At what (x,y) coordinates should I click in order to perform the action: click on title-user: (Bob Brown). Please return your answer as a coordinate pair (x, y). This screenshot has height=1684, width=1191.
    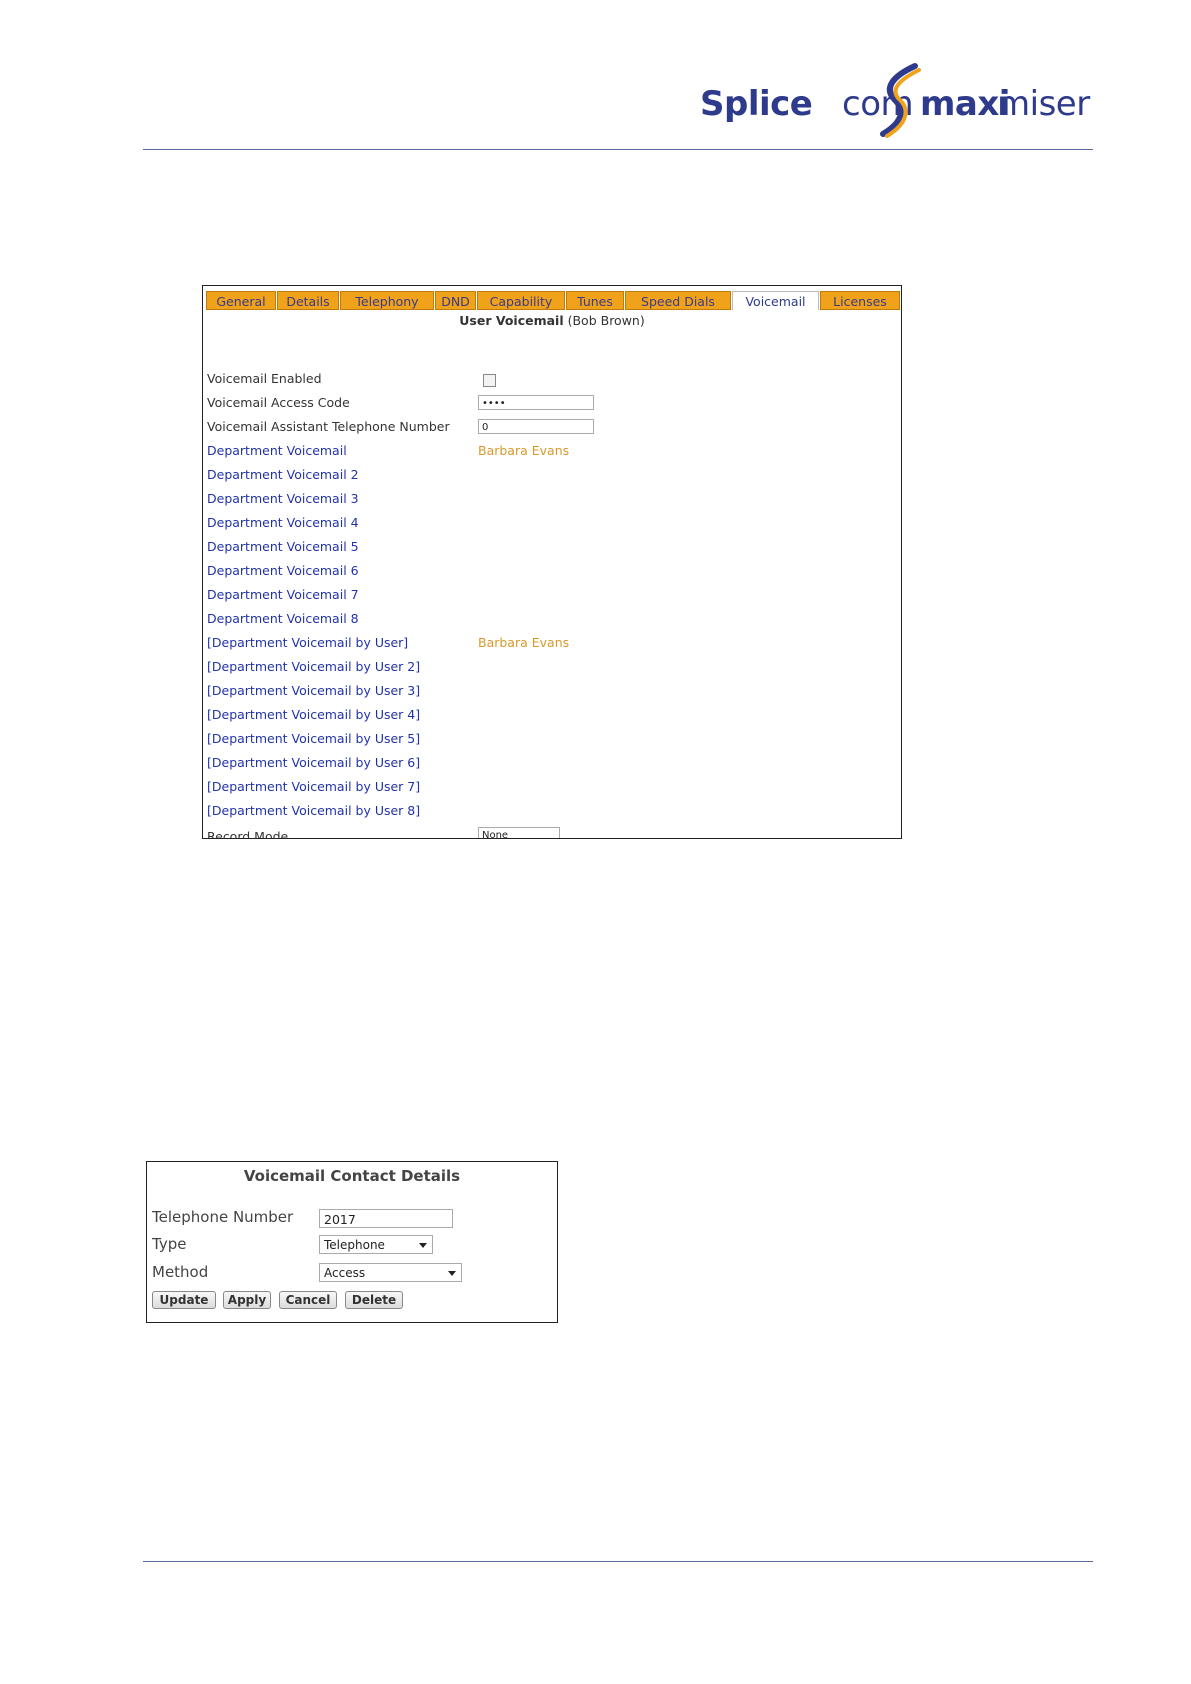
    Looking at the image, I should click on (606, 320).